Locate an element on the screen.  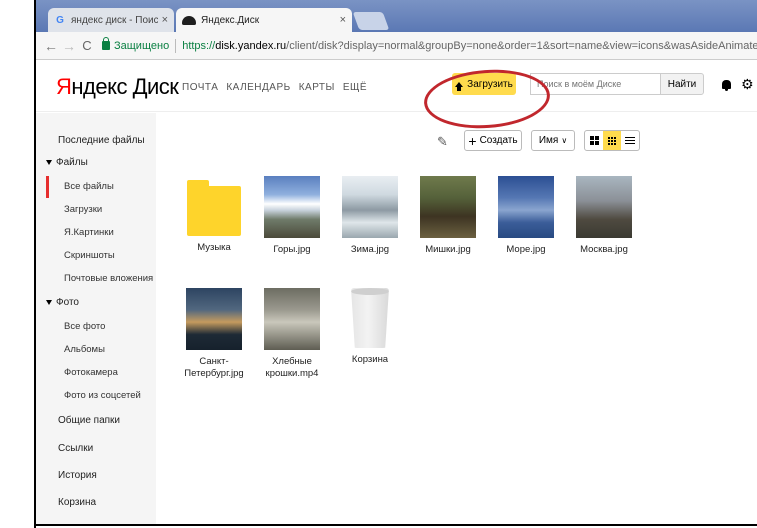
active-indicator is located at coordinates (47, 187).